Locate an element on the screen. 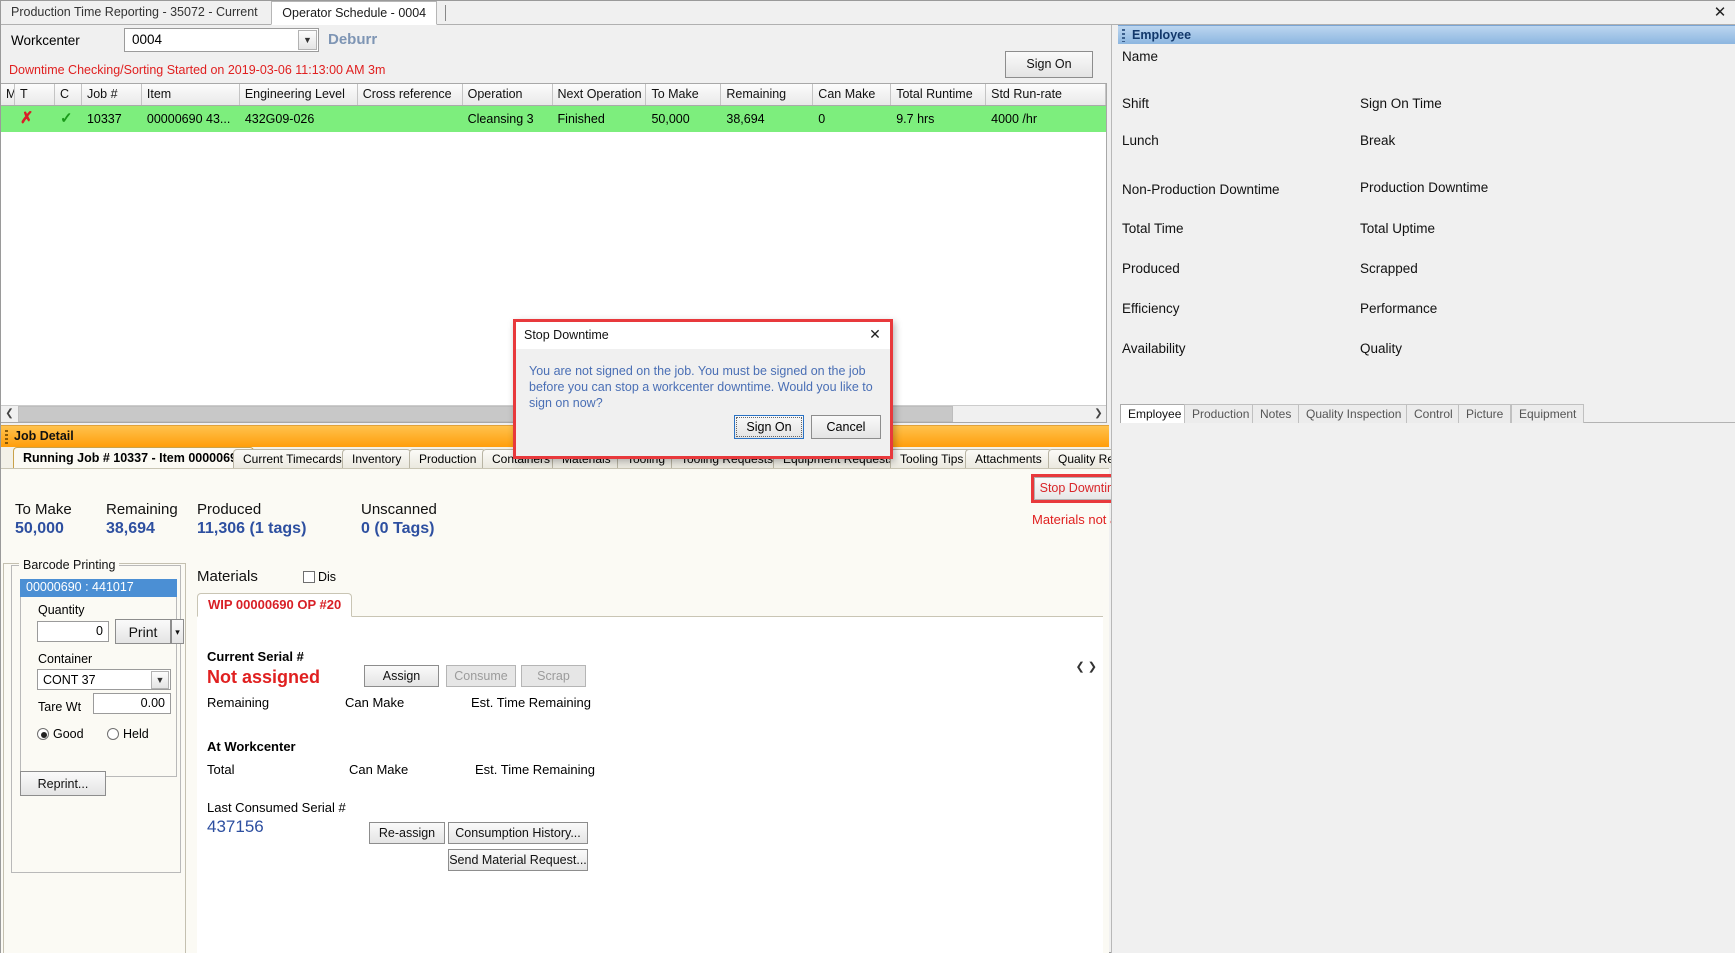 This screenshot has height=953, width=1735. radio-good: Good is located at coordinates (60, 734).